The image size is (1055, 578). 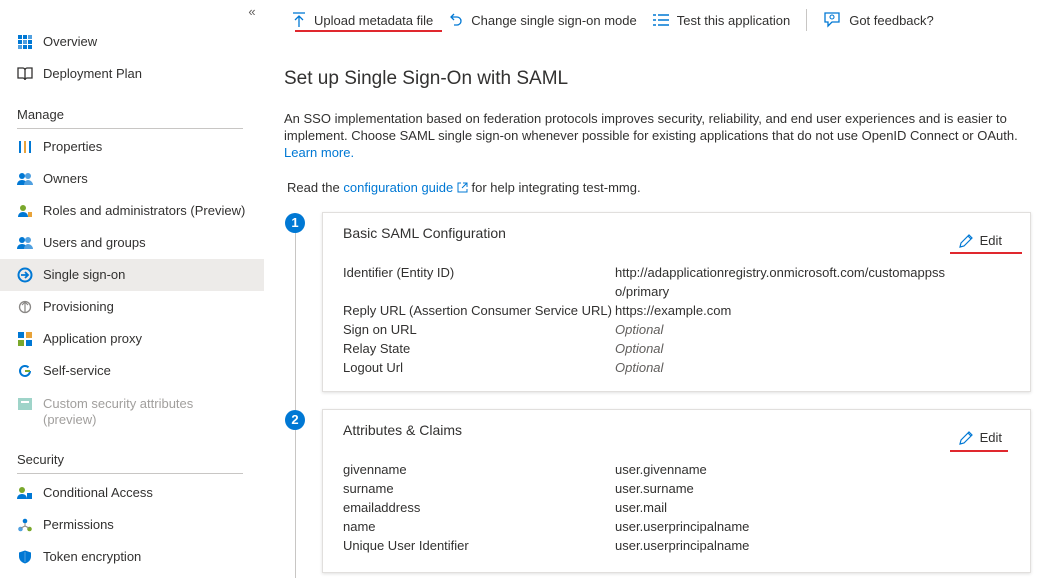 What do you see at coordinates (295, 404) in the screenshot?
I see `steps-connector` at bounding box center [295, 404].